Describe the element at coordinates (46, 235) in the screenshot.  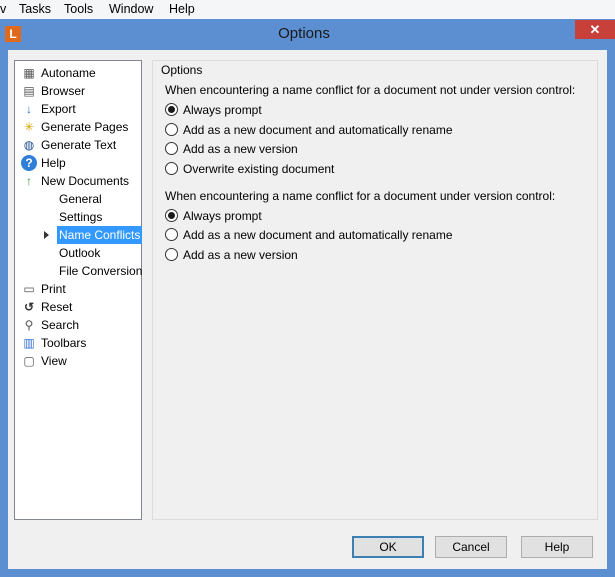
I see `expand-arrow-icon` at that location.